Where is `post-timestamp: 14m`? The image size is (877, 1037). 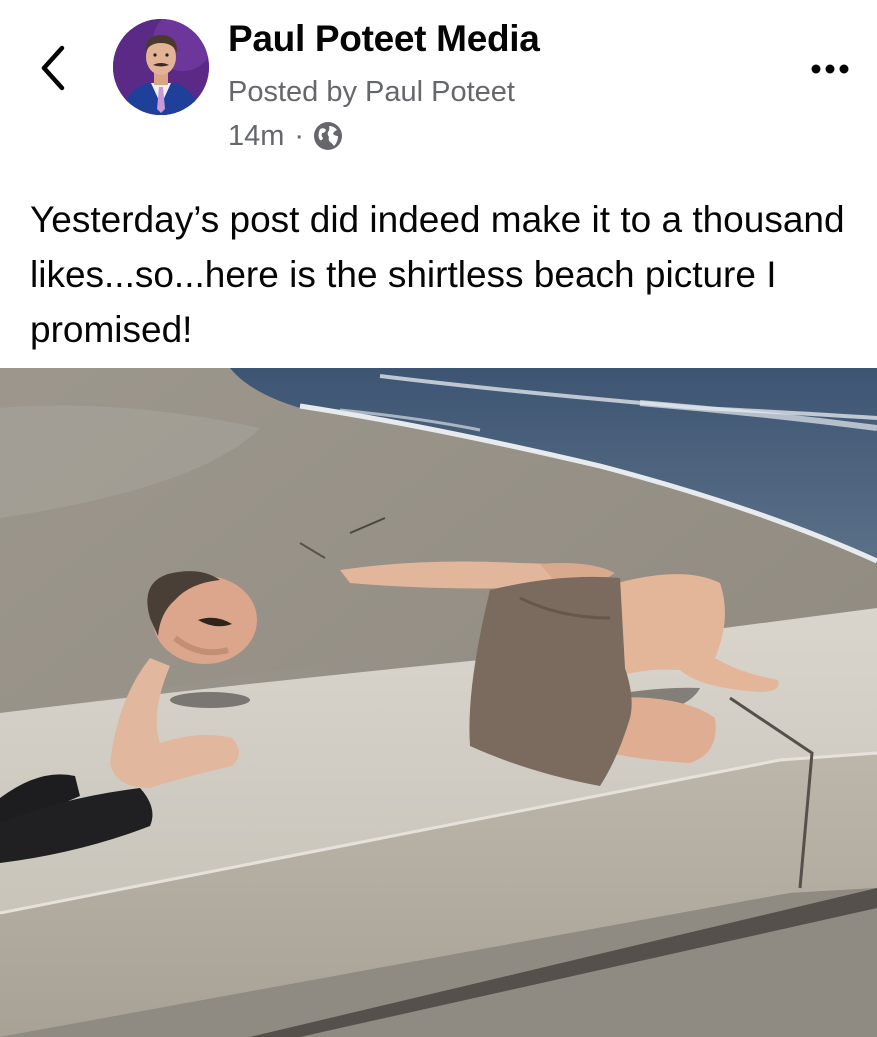
post-timestamp: 14m is located at coordinates (256, 136).